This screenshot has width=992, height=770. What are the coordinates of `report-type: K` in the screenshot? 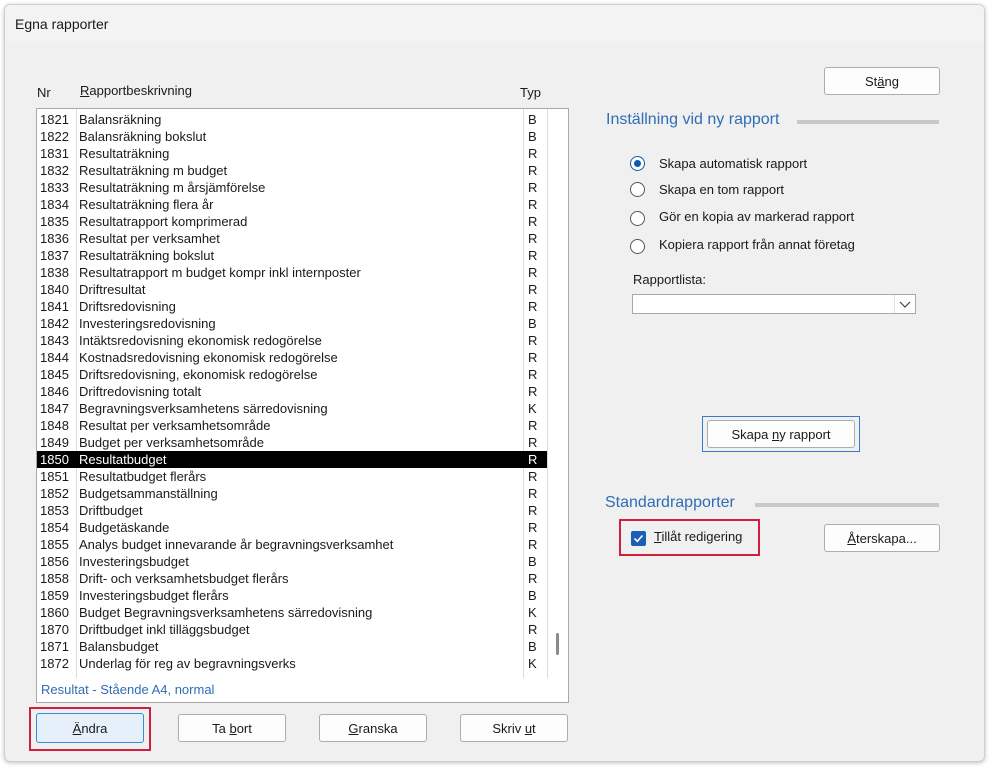 It's located at (532, 612).